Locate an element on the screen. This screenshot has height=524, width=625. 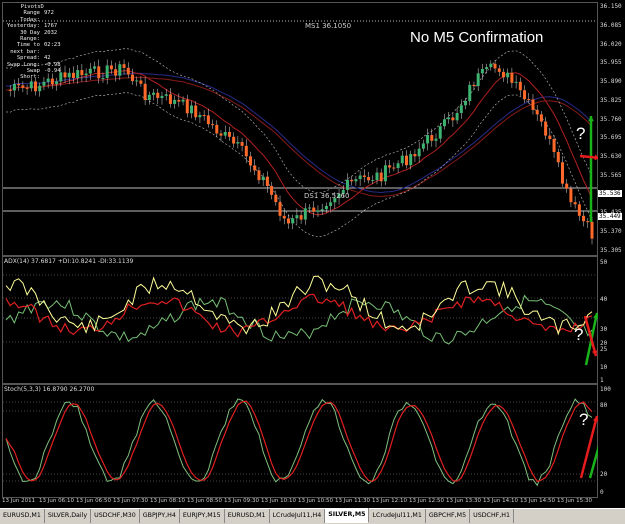
adx-title: ADX(14) 37.6817 +DI:10.8241 -DI:33.1139 is located at coordinates (69, 261).